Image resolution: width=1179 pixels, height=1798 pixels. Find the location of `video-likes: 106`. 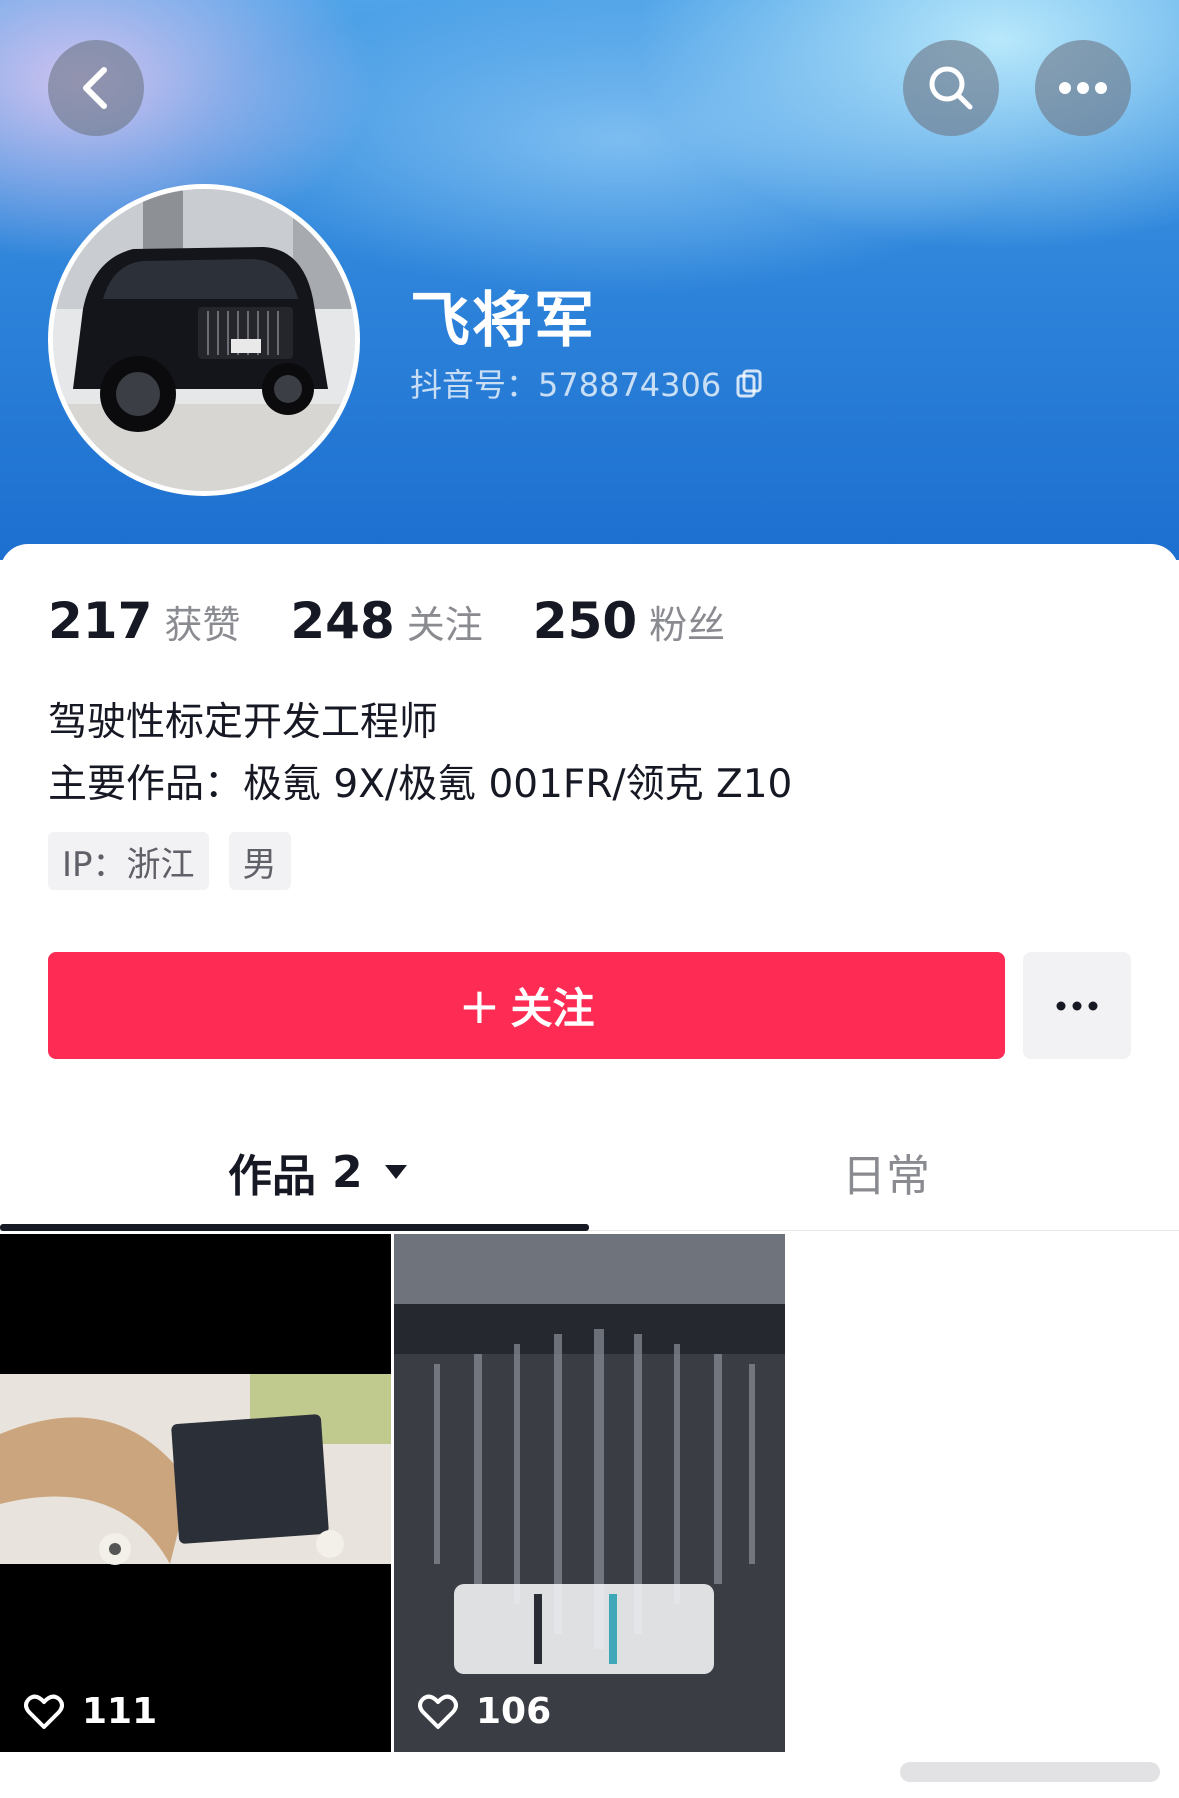

video-likes: 106 is located at coordinates (484, 1711).